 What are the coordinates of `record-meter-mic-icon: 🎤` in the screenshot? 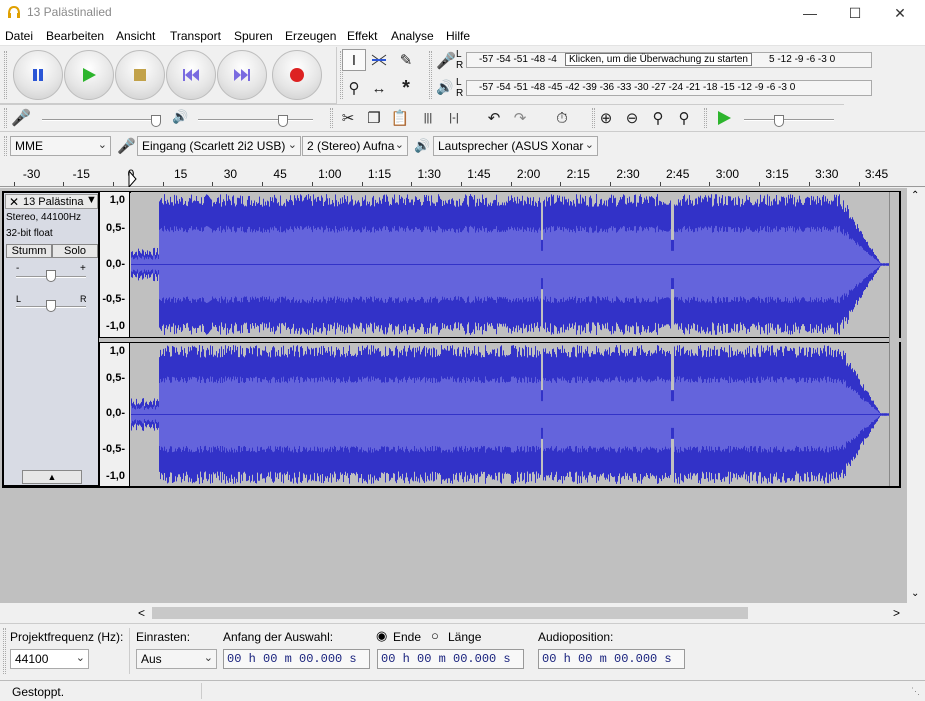 It's located at (446, 61).